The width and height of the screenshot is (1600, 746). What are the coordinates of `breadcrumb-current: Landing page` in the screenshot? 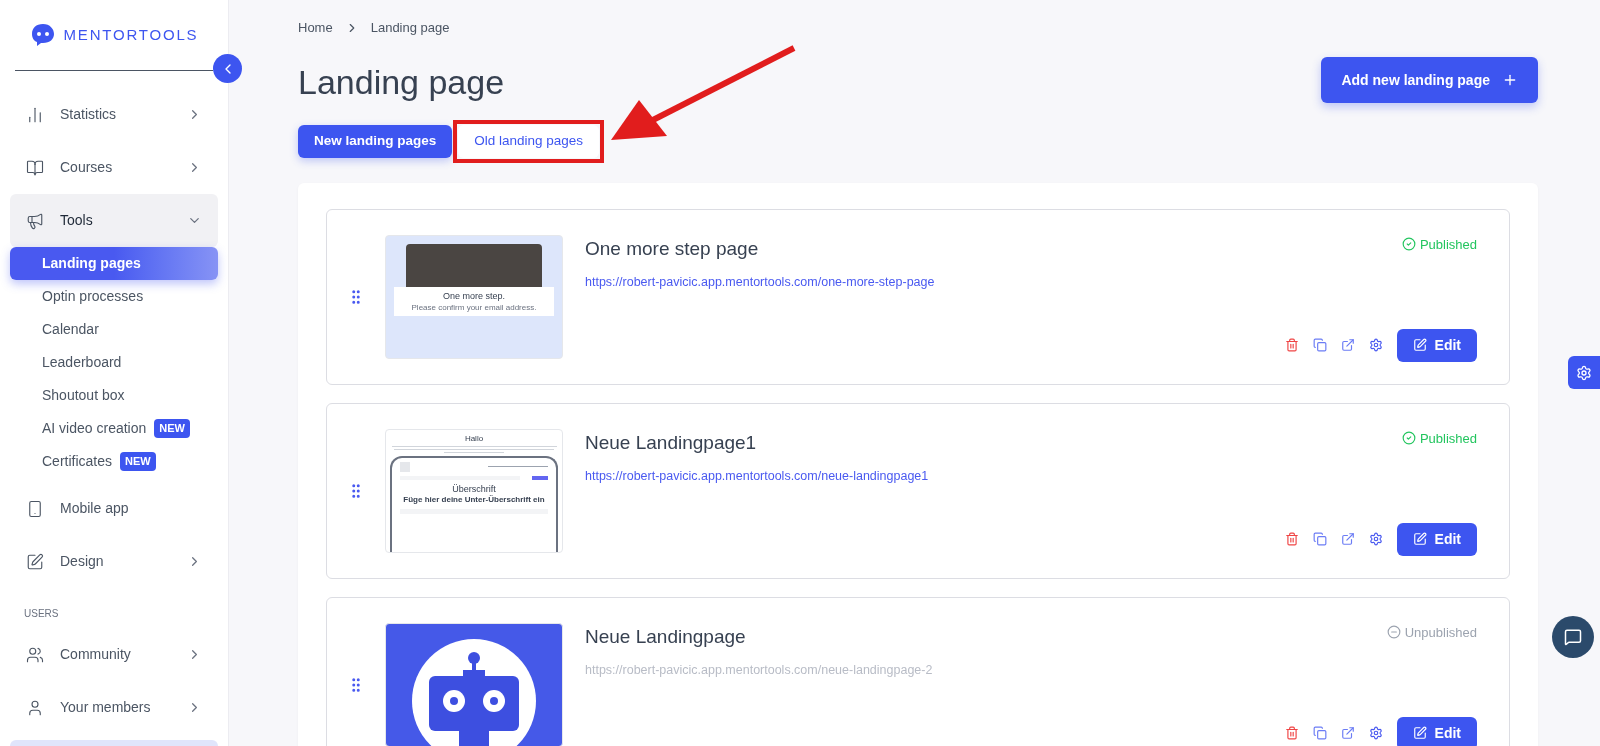 It's located at (410, 28).